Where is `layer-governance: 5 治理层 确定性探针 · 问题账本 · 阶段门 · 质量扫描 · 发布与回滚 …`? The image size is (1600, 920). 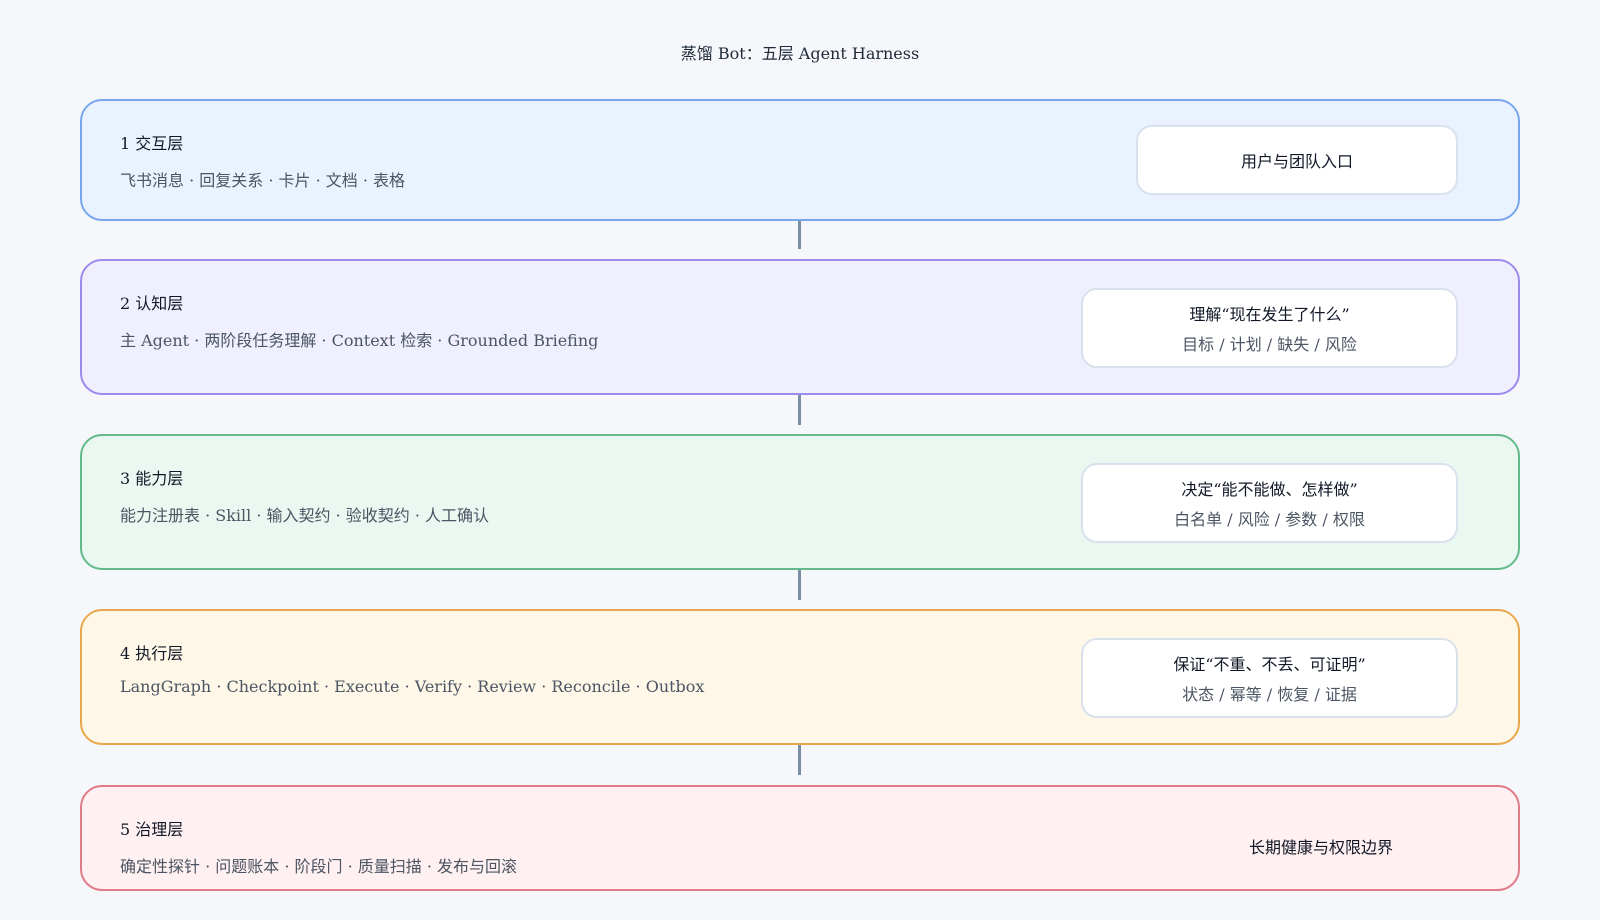
layer-governance: 5 治理层 确定性探针 · 问题账本 · 阶段门 · 质量扫描 · 发布与回滚 … is located at coordinates (800, 838).